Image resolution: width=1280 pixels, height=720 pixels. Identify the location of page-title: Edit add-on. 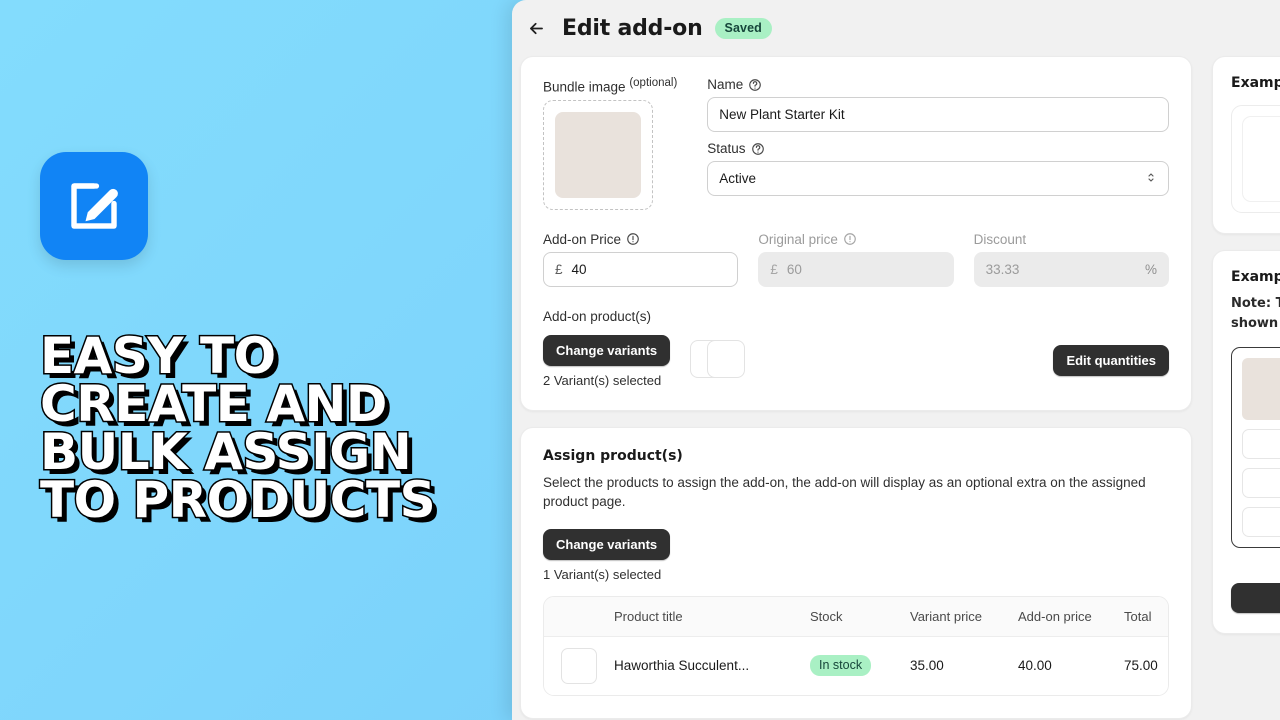
(632, 28).